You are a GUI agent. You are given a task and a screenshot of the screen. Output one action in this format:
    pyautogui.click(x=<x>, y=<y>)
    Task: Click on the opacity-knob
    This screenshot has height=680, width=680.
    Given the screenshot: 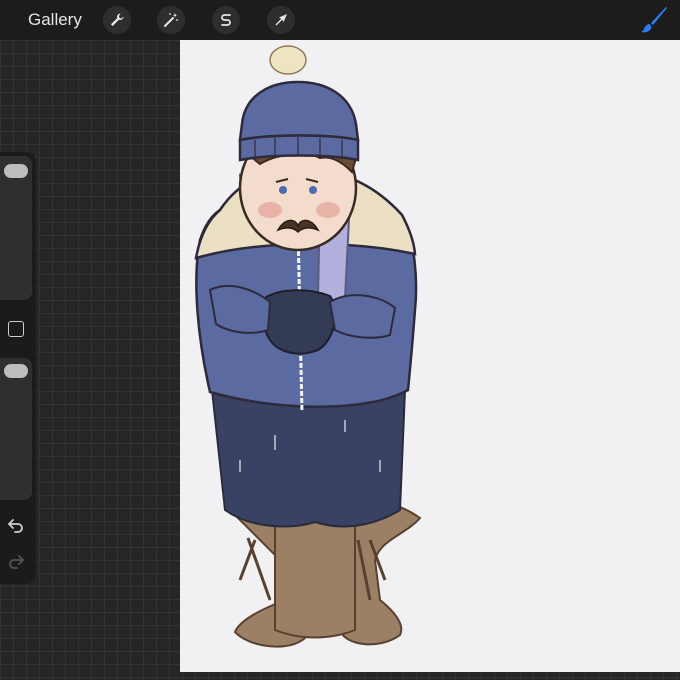 What is the action you would take?
    pyautogui.click(x=16, y=371)
    